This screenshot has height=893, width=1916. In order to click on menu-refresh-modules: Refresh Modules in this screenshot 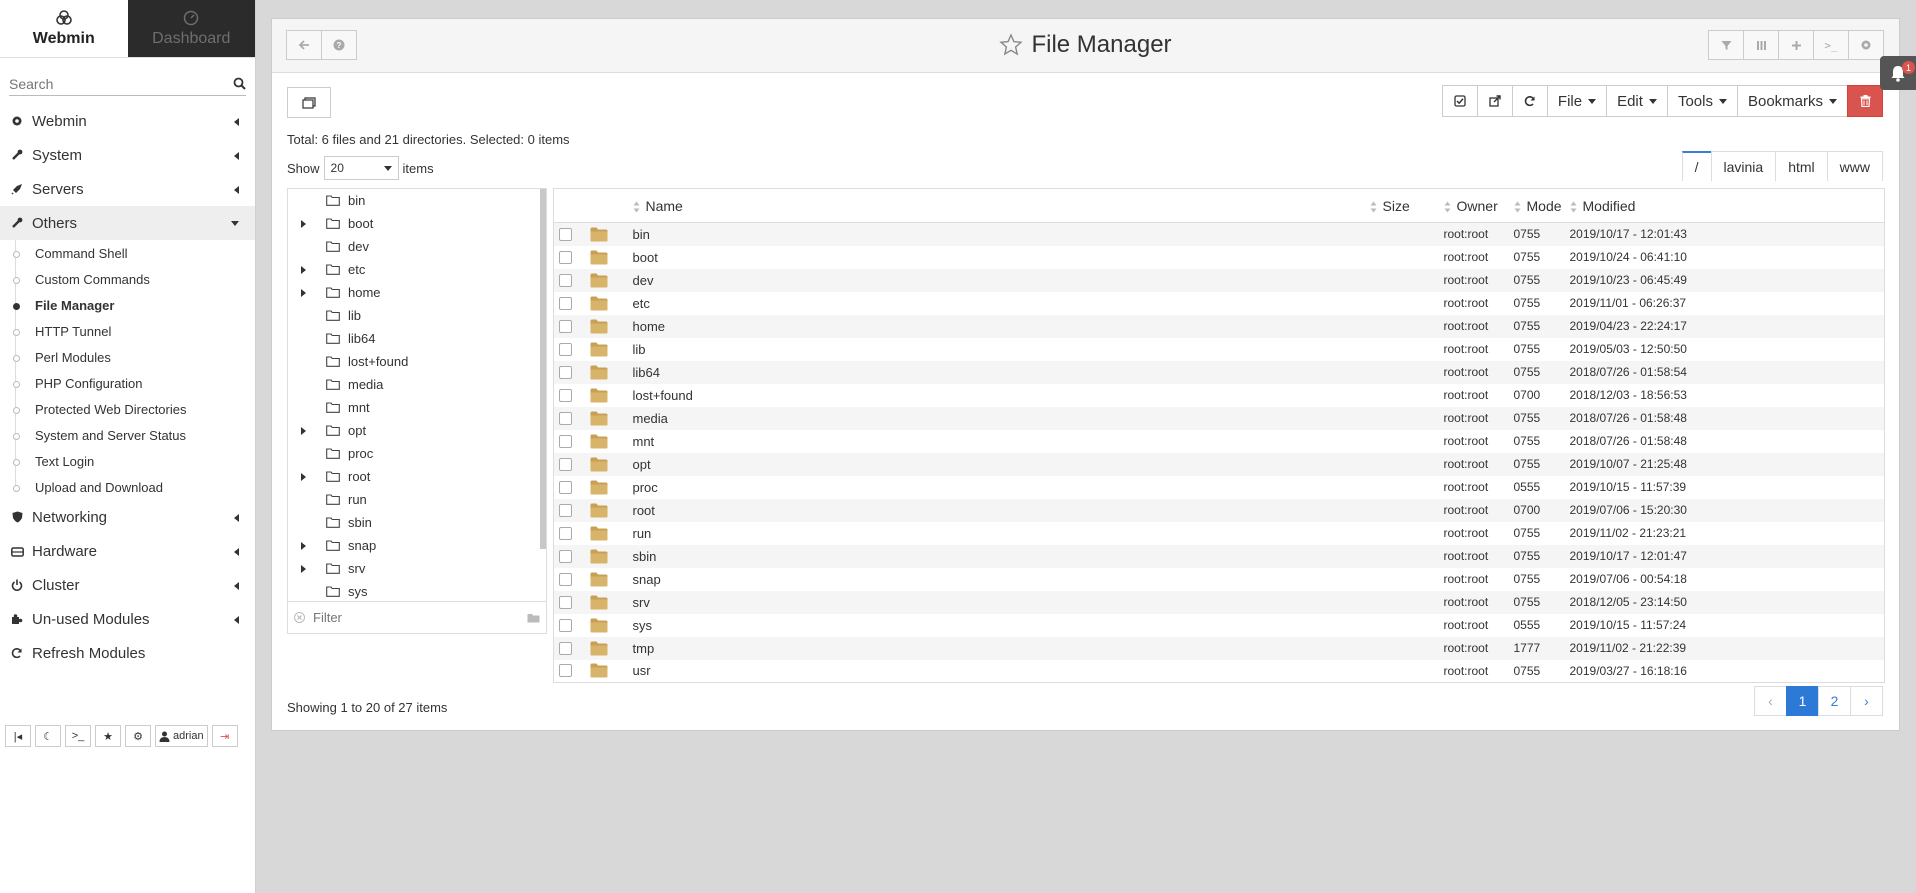, I will do `click(127, 653)`.